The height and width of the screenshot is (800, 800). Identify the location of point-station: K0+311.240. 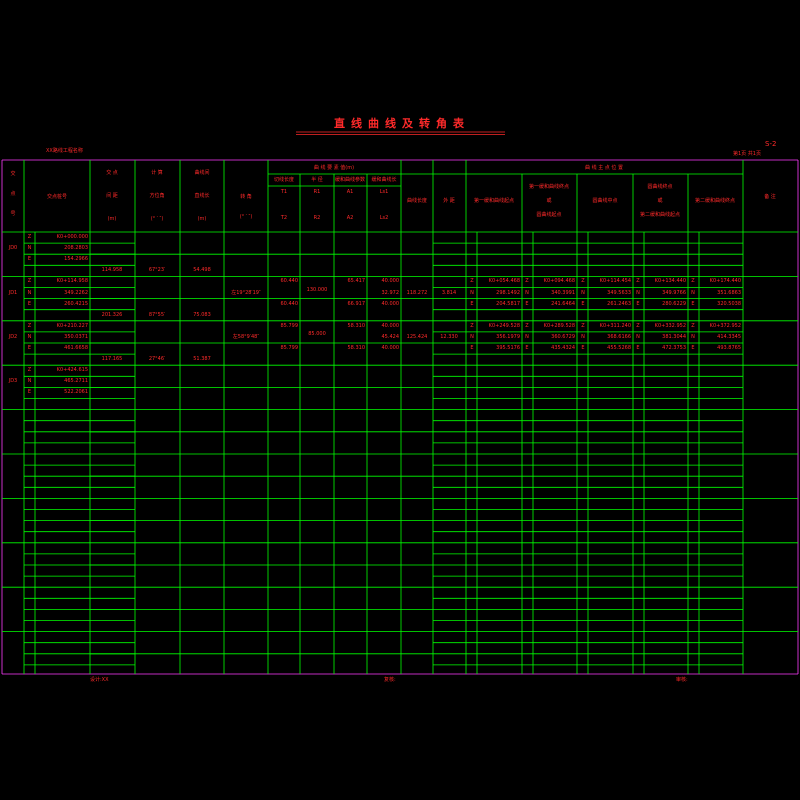
(615, 325).